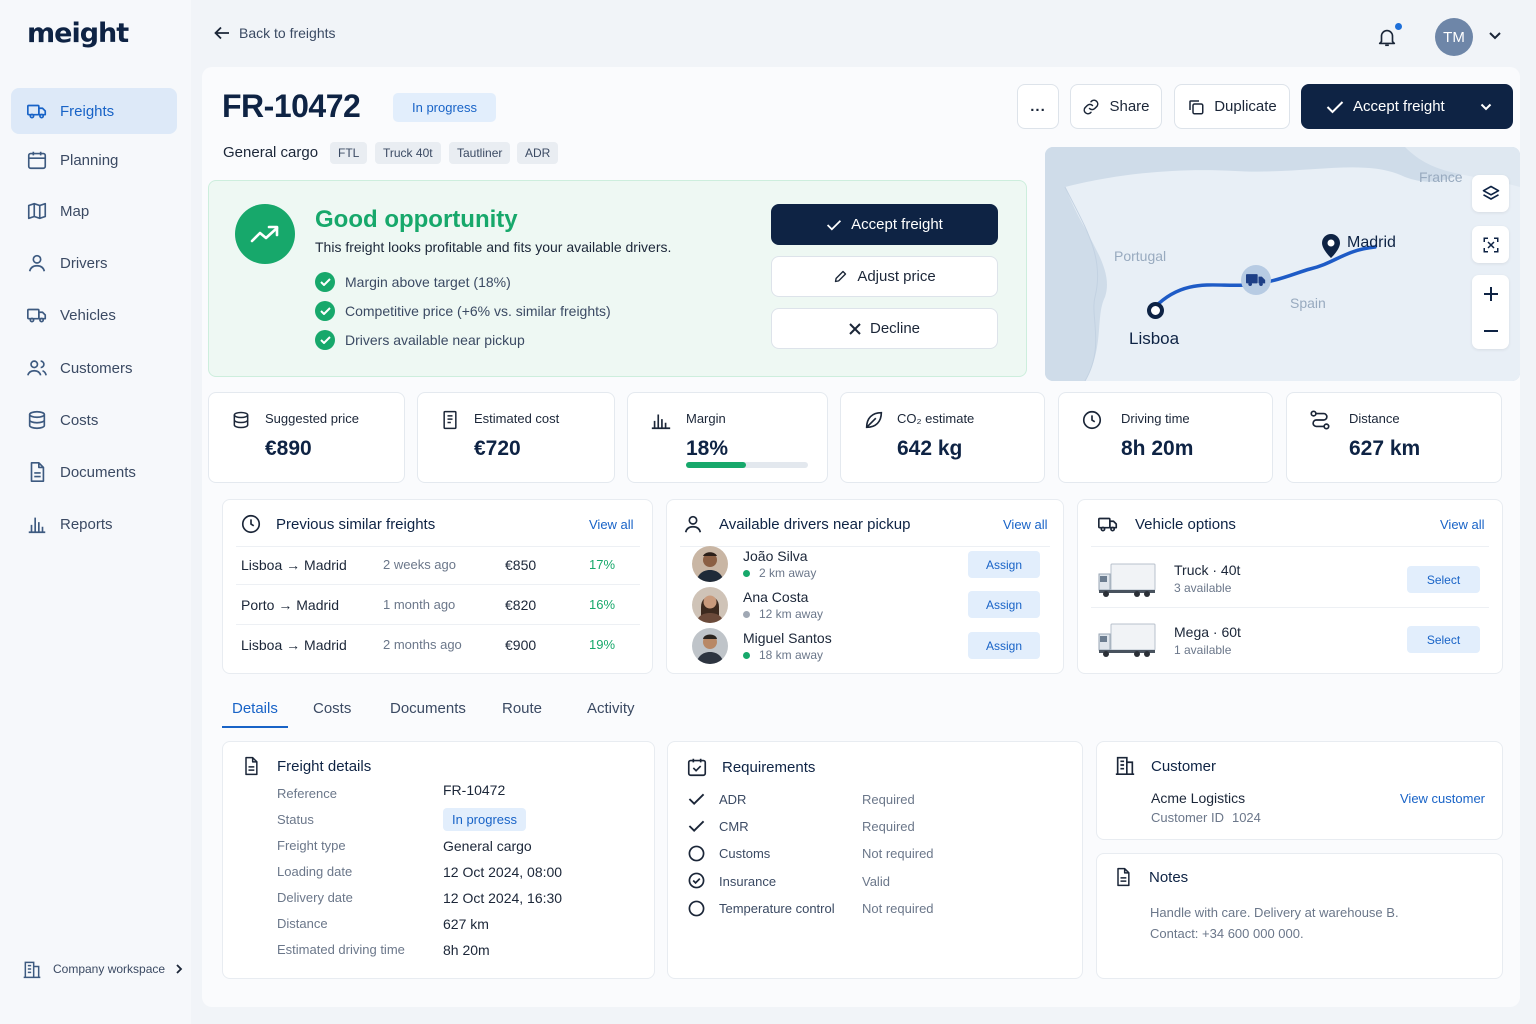 This screenshot has height=1024, width=1536. What do you see at coordinates (884, 328) in the screenshot?
I see `decline-button: Decline` at bounding box center [884, 328].